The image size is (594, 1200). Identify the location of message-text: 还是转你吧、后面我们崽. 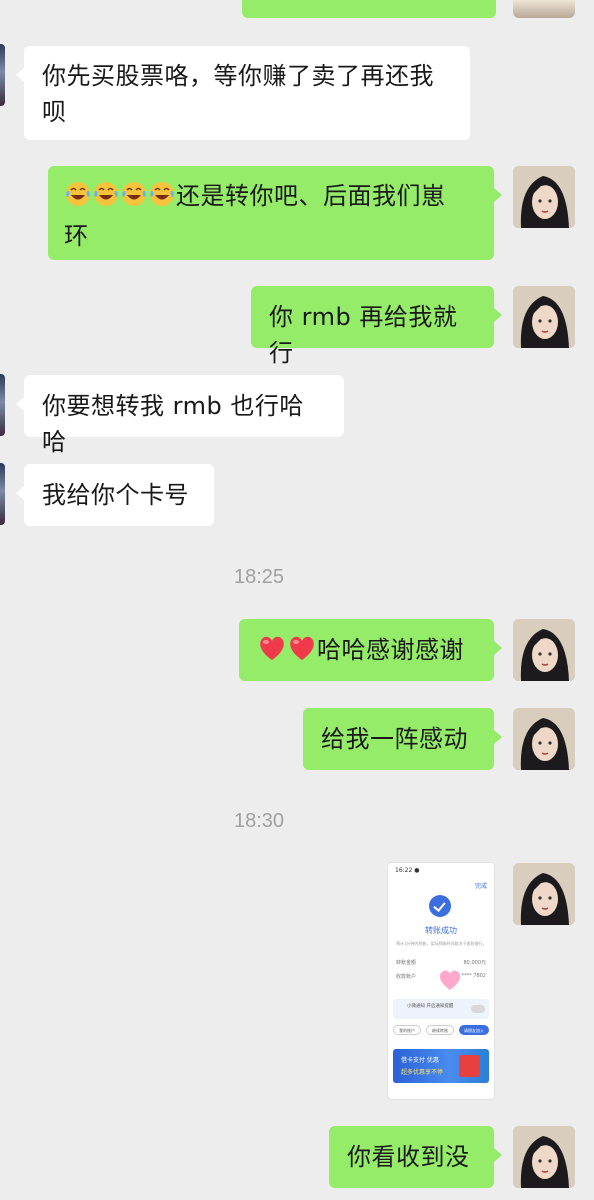
(311, 196).